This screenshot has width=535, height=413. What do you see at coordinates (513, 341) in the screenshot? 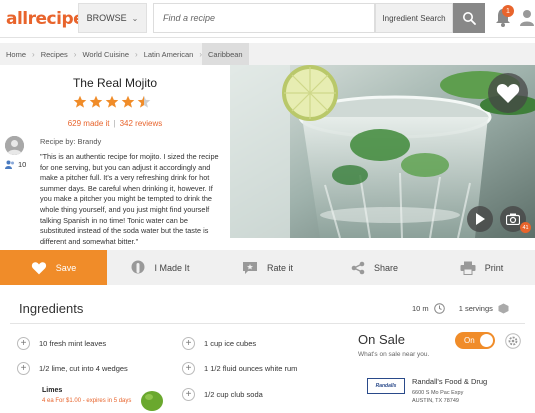
I see `gear-icon` at bounding box center [513, 341].